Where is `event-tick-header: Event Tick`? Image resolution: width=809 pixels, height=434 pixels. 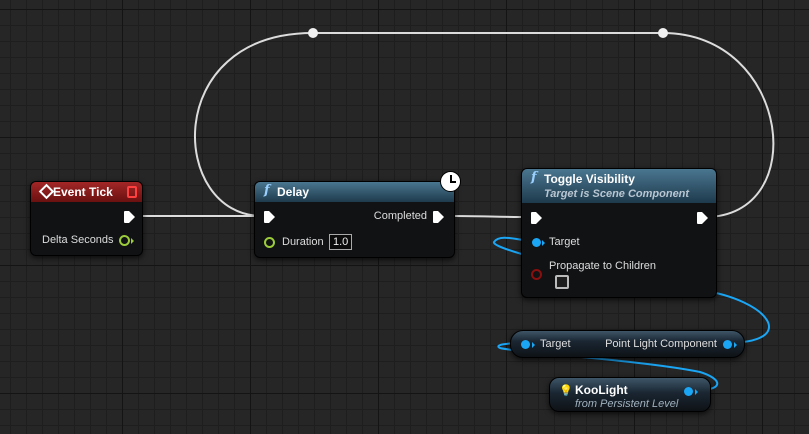
event-tick-header: Event Tick is located at coordinates (86, 192).